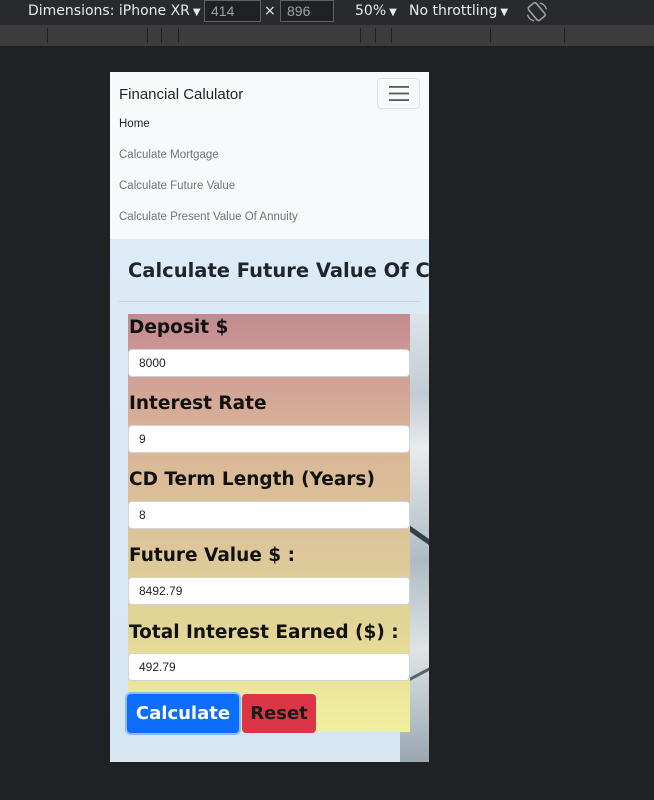 The width and height of the screenshot is (654, 800). Describe the element at coordinates (371, 11) in the screenshot. I see `zoom-label: 50%` at that location.